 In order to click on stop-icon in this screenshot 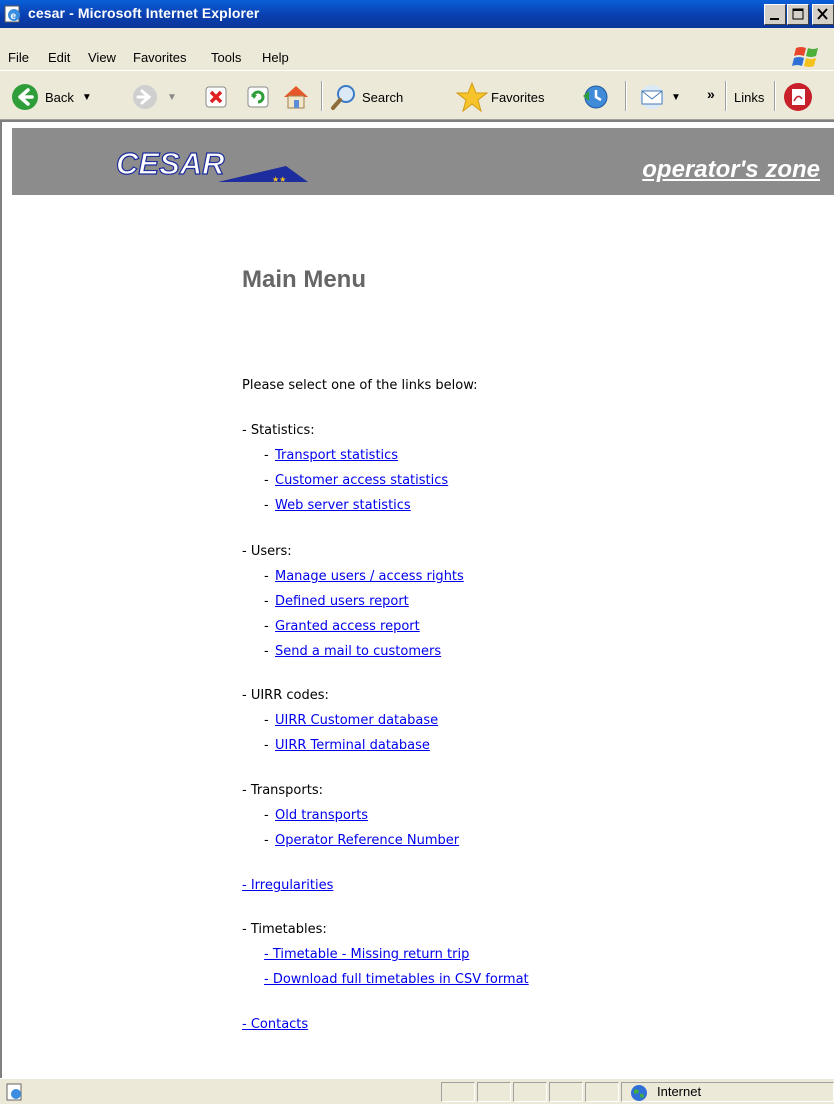, I will do `click(216, 97)`.